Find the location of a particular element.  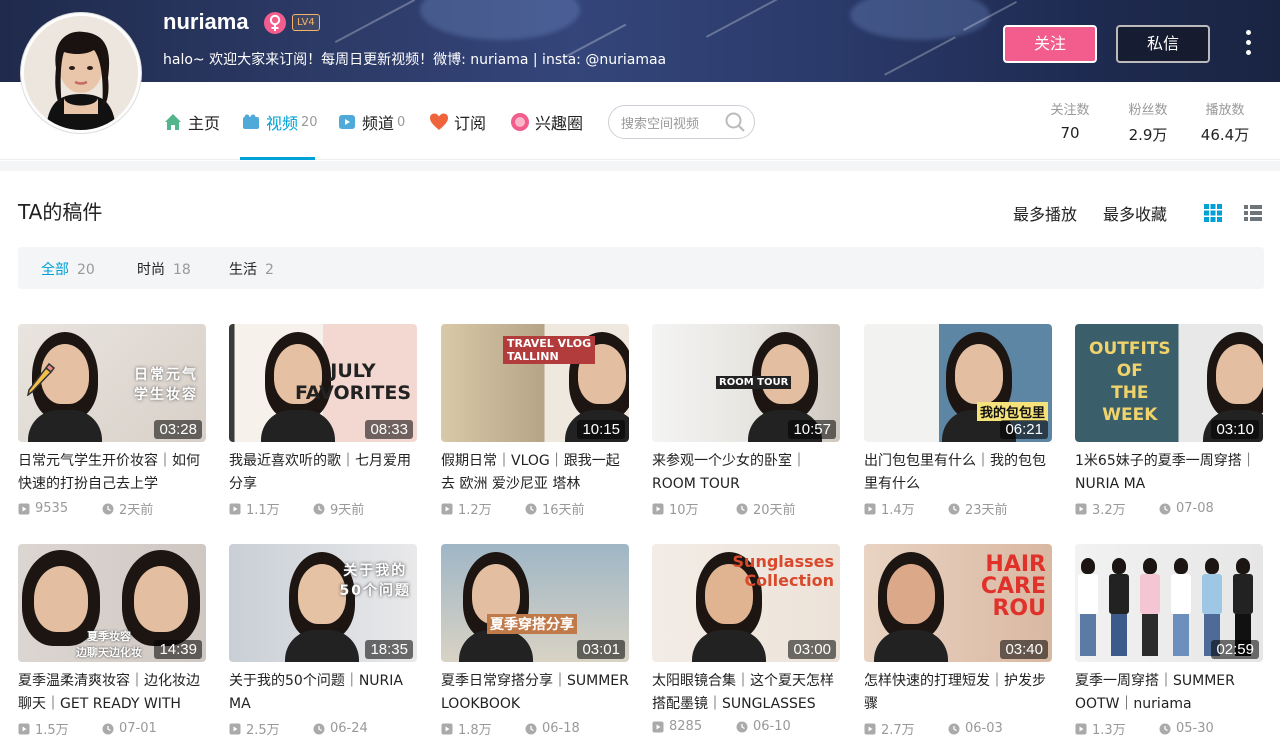

video-title: 日常元气学生开价妆容｜如何快速的打扮自己去上学 is located at coordinates (112, 473).